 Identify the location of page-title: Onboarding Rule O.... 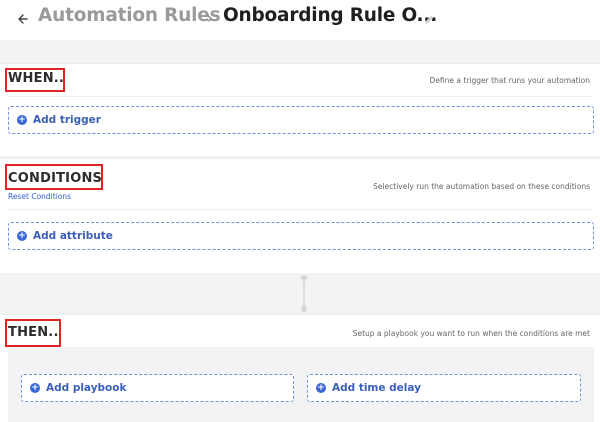
(330, 15).